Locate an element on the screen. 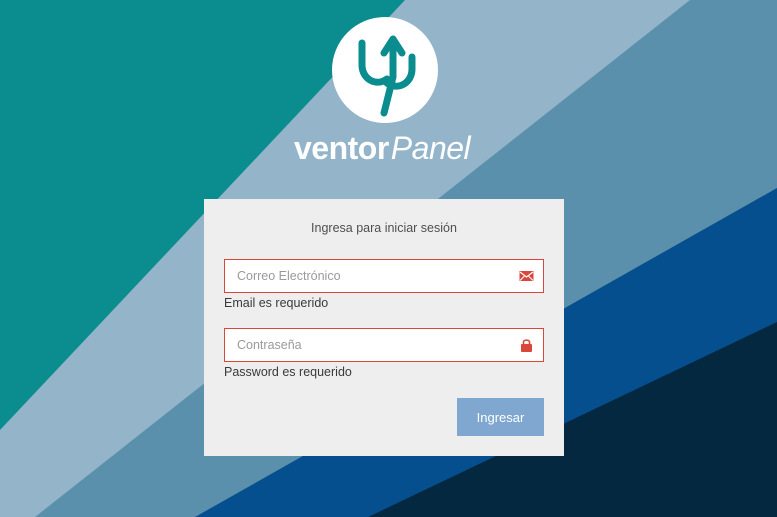 Image resolution: width=777 pixels, height=517 pixels. password-field is located at coordinates (384, 345).